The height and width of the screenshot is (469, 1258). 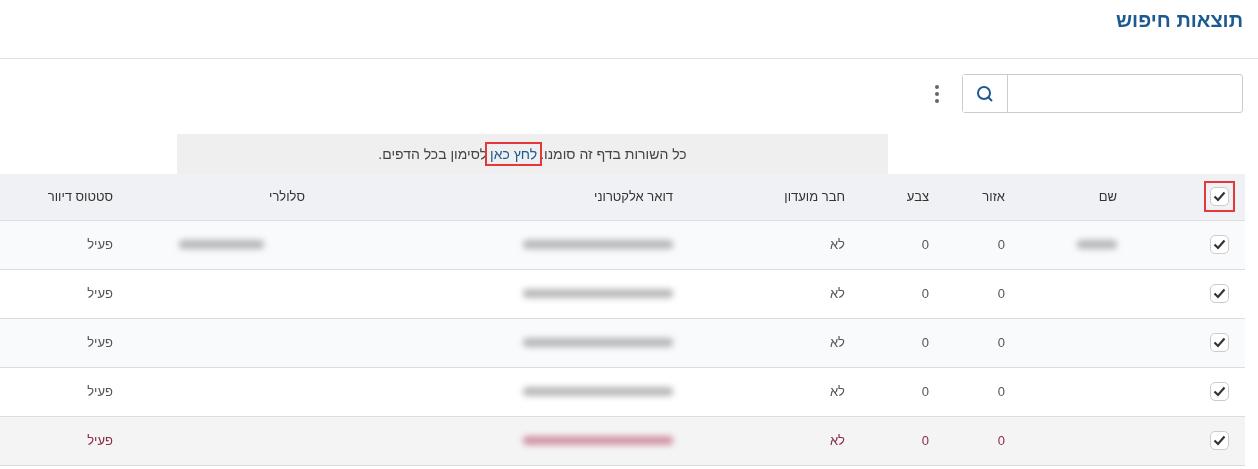 I want to click on column-header: חבר מועדון, so click(x=814, y=196).